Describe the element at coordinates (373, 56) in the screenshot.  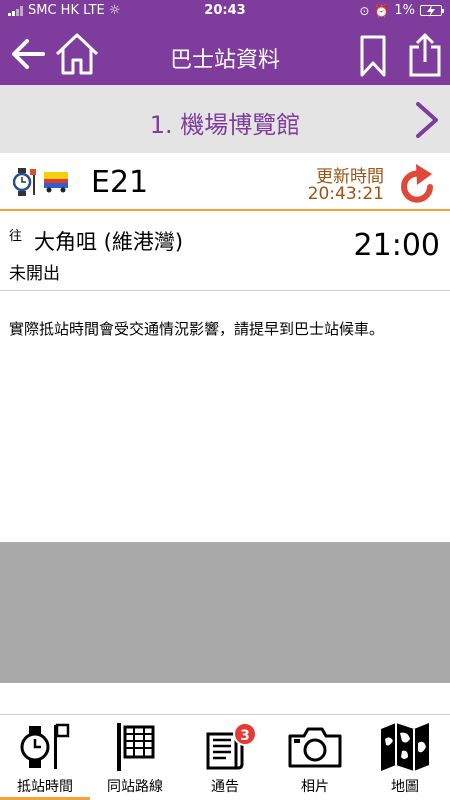
I see `bookmark-icon` at that location.